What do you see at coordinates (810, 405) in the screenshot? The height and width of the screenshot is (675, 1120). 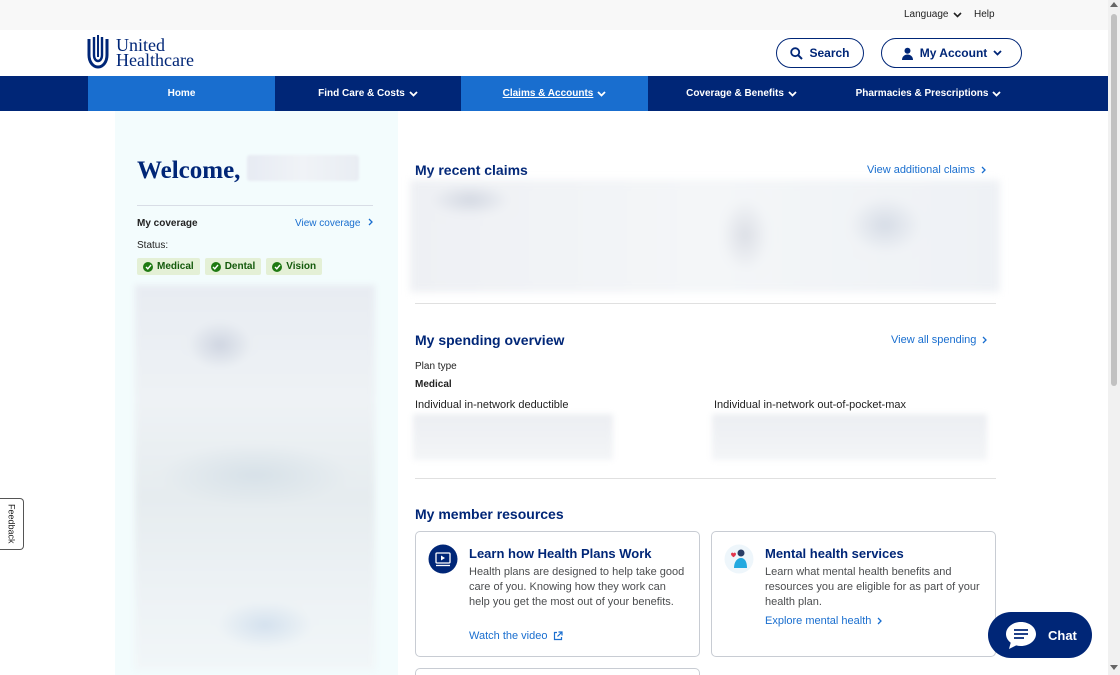 I see `out-of-pocket-label: Individual in-network out-of-pocket-max` at bounding box center [810, 405].